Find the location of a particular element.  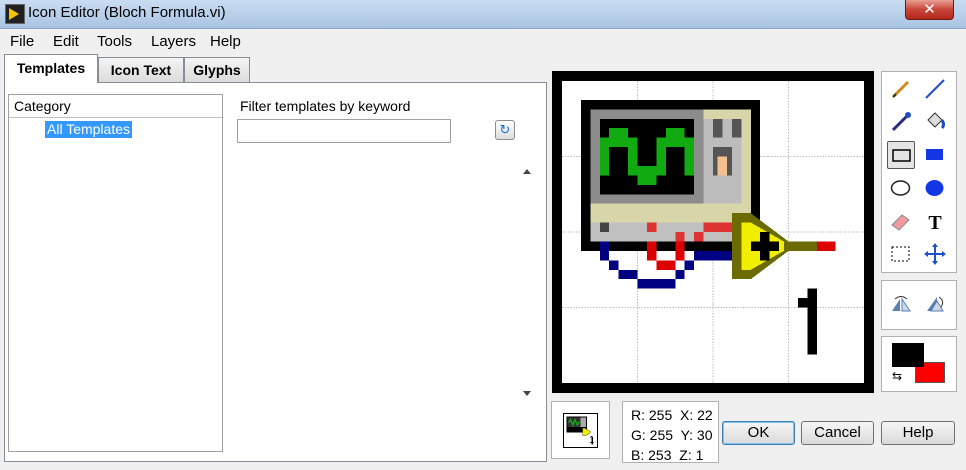

x-coordinate: X: 22 is located at coordinates (696, 415).